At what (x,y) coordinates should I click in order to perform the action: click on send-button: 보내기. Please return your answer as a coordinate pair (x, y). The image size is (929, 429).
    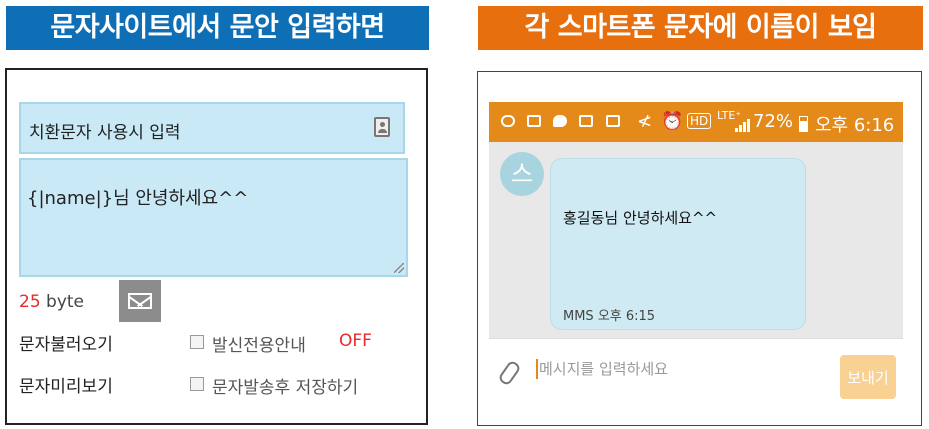
    Looking at the image, I should click on (868, 377).